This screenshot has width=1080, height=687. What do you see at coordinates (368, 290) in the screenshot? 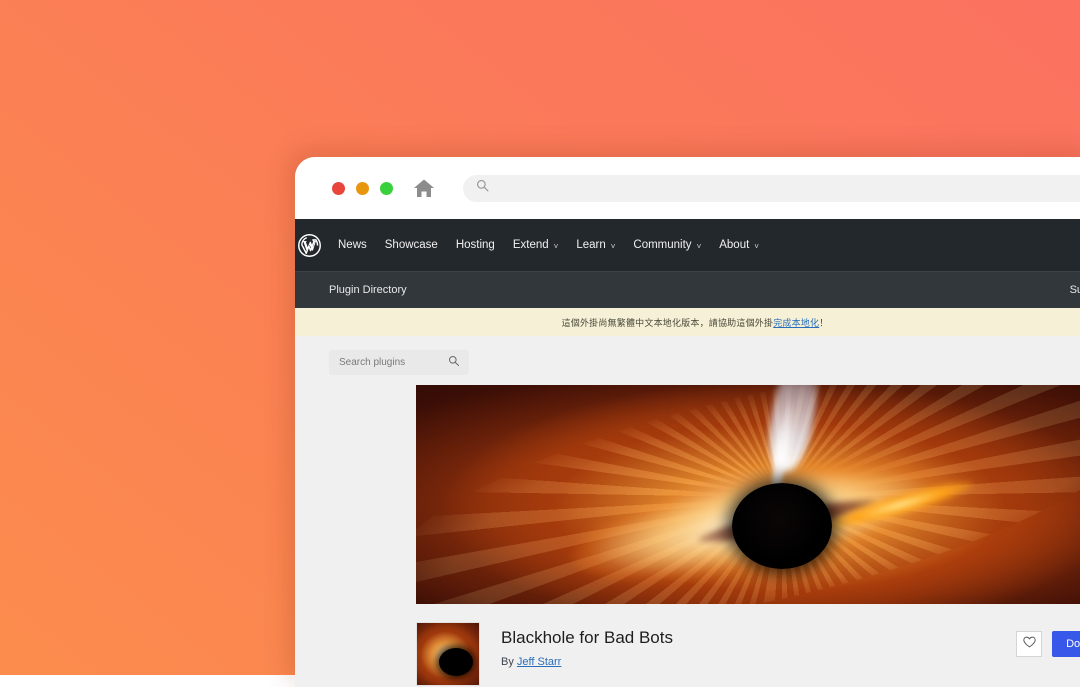
I see `plugin-directory-title: Plugin Directory` at bounding box center [368, 290].